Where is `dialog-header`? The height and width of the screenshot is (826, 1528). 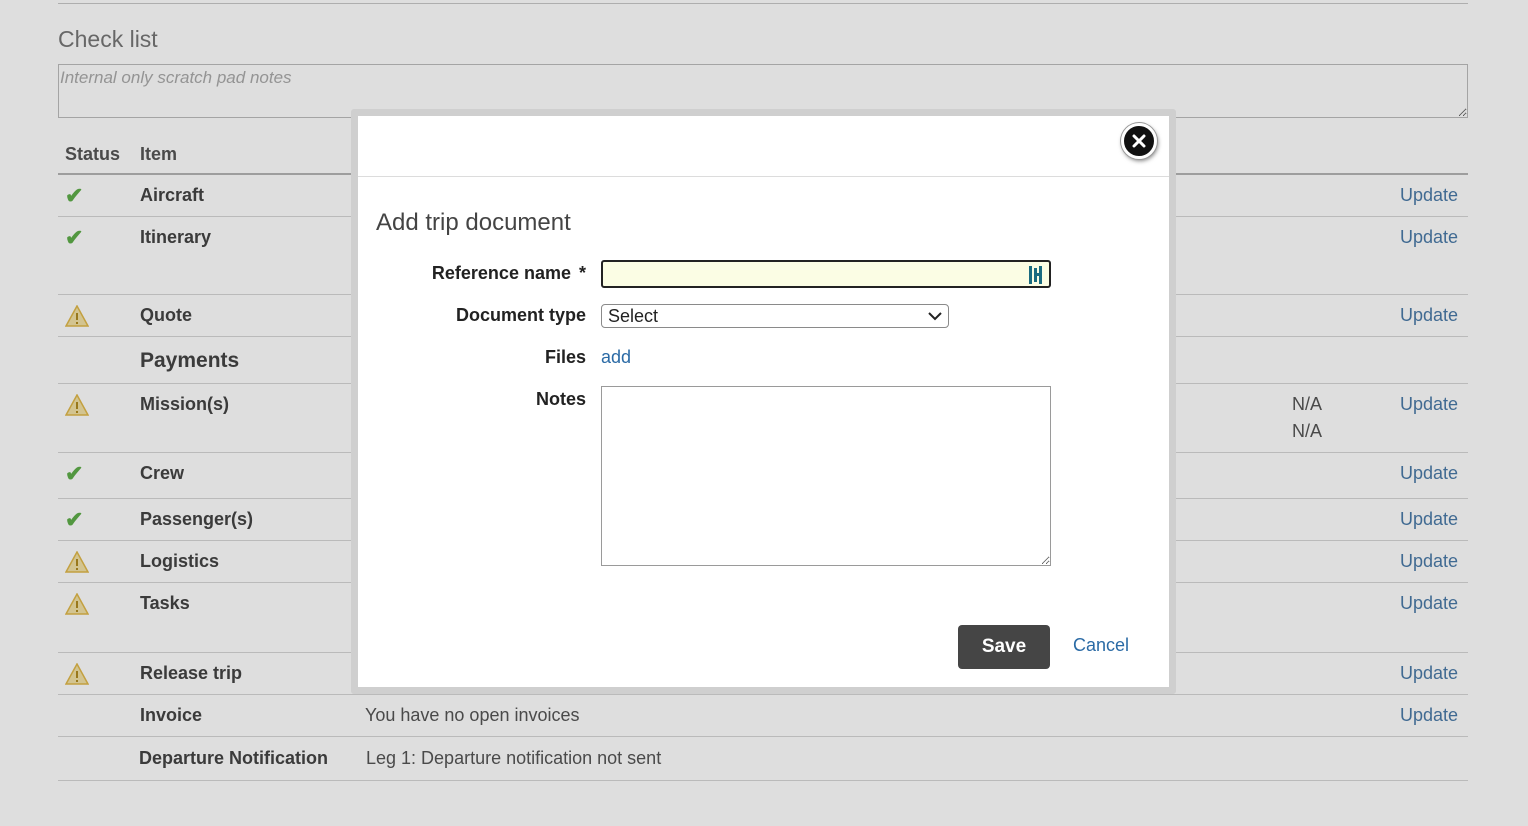 dialog-header is located at coordinates (763, 146).